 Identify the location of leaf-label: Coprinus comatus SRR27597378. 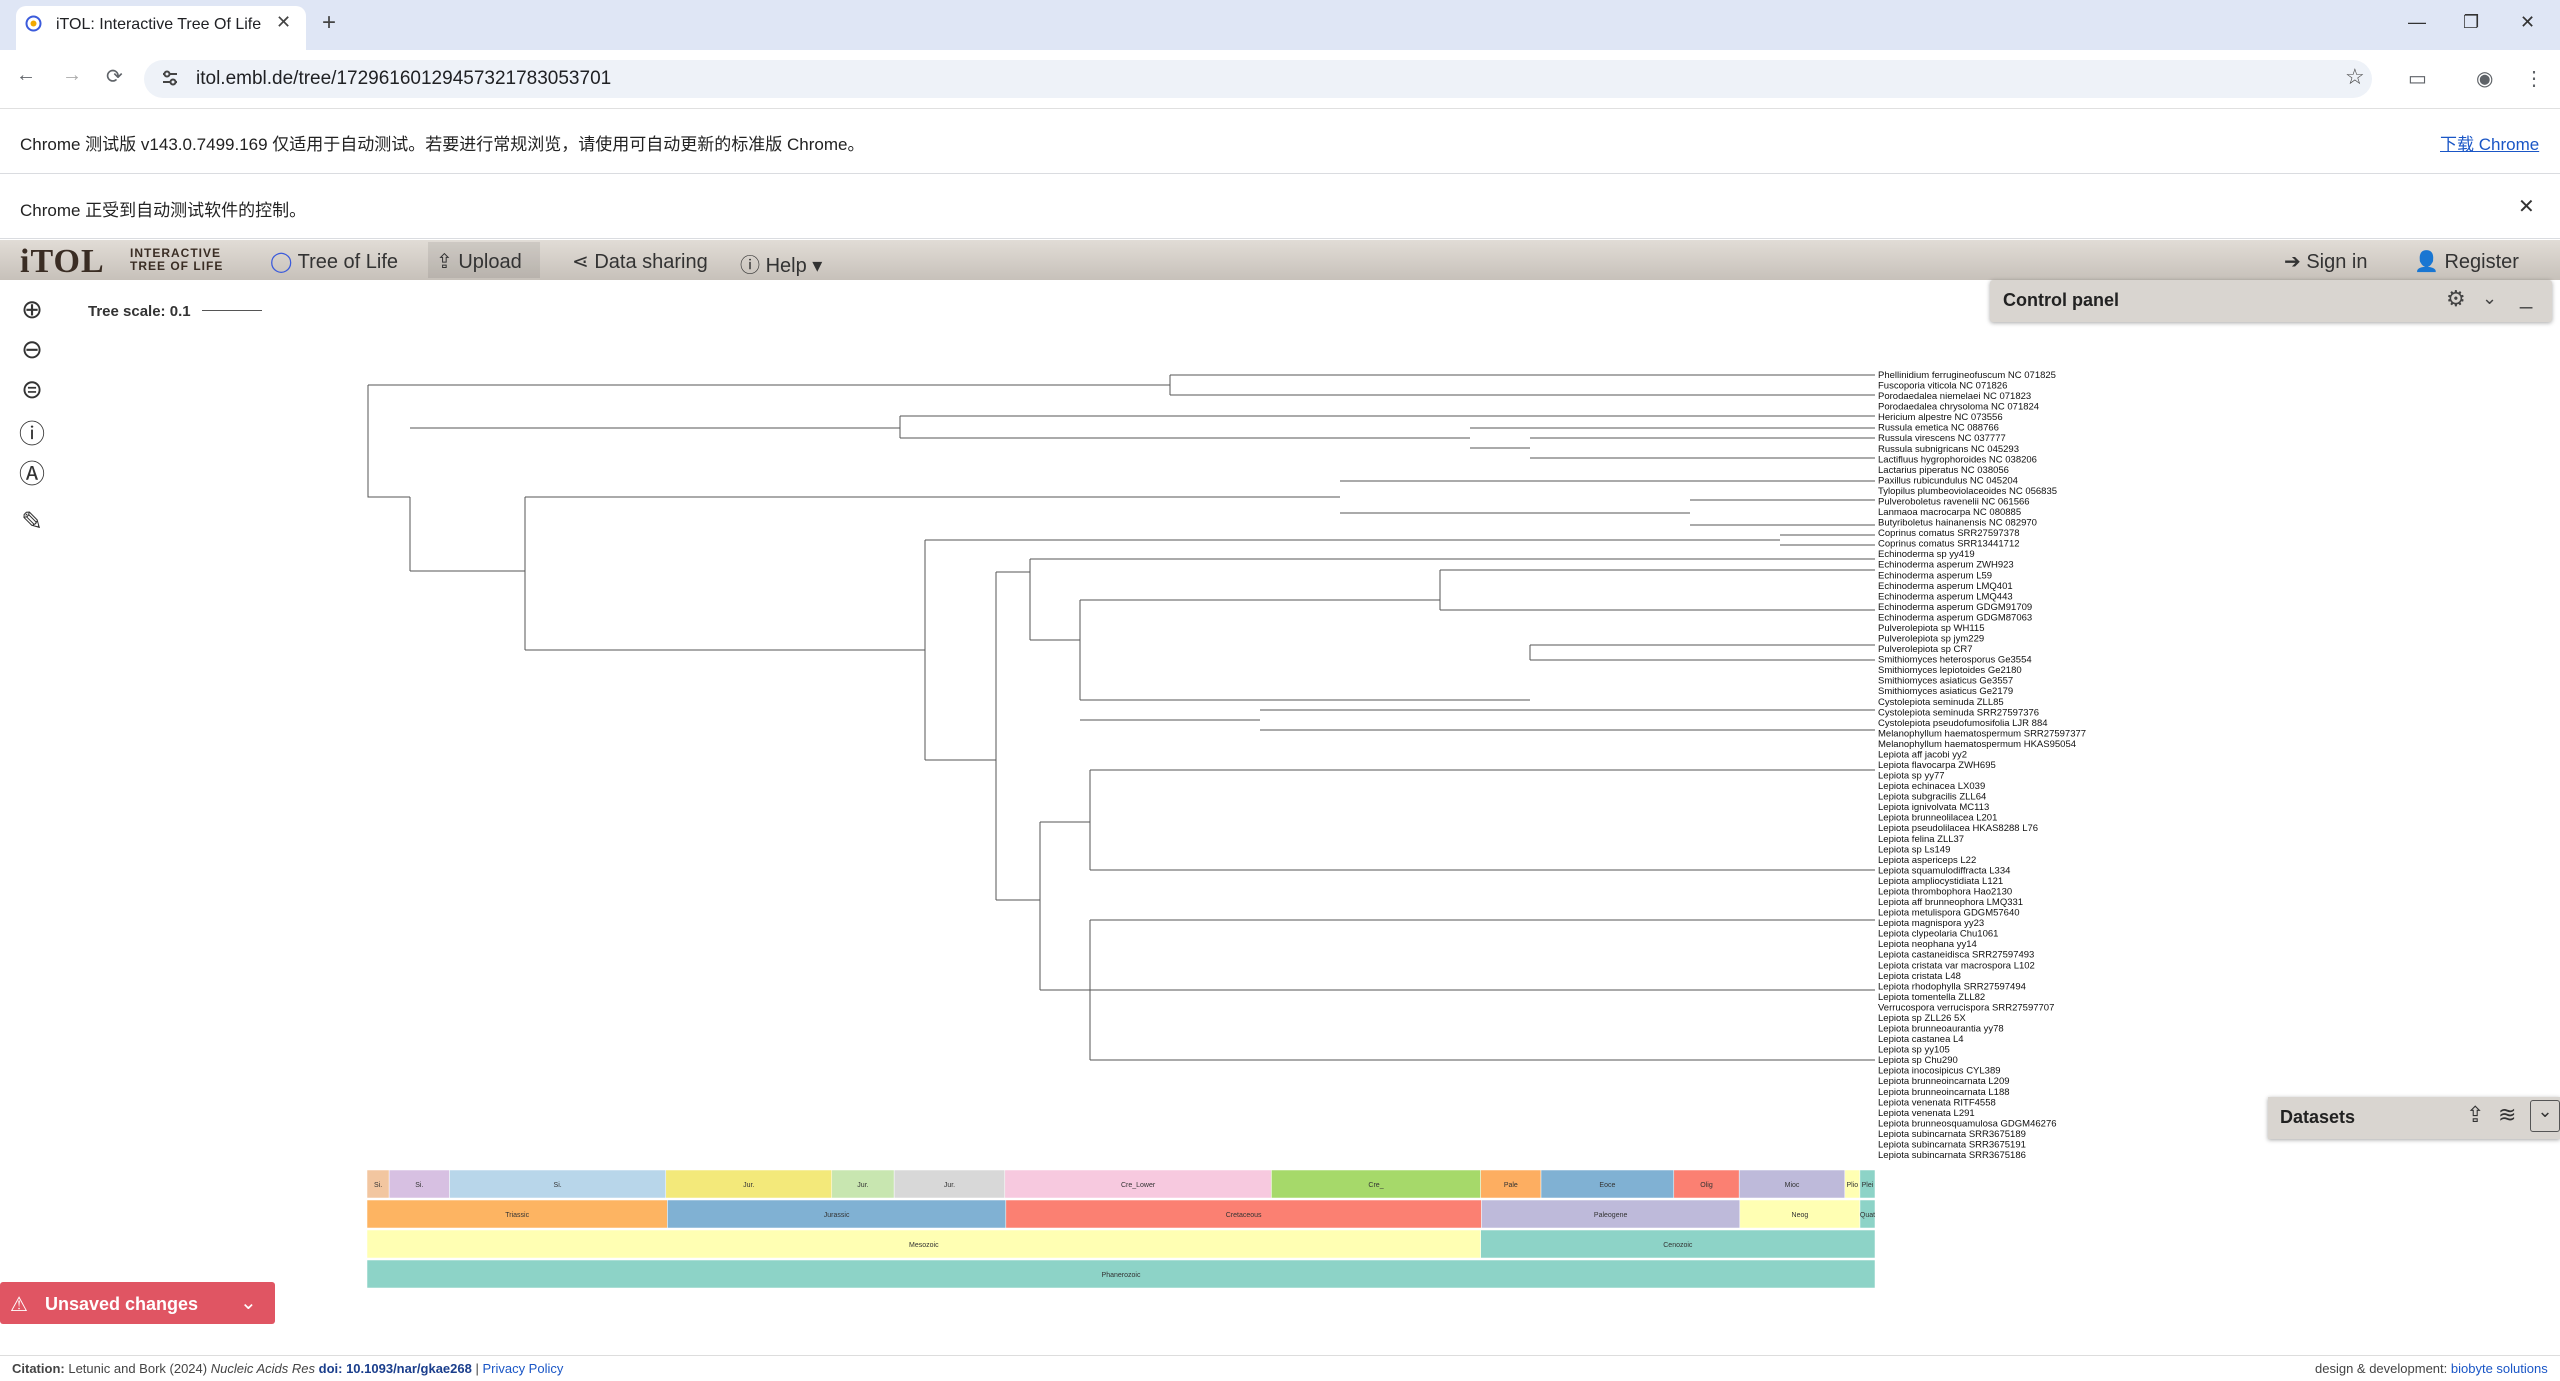
(1949, 533).